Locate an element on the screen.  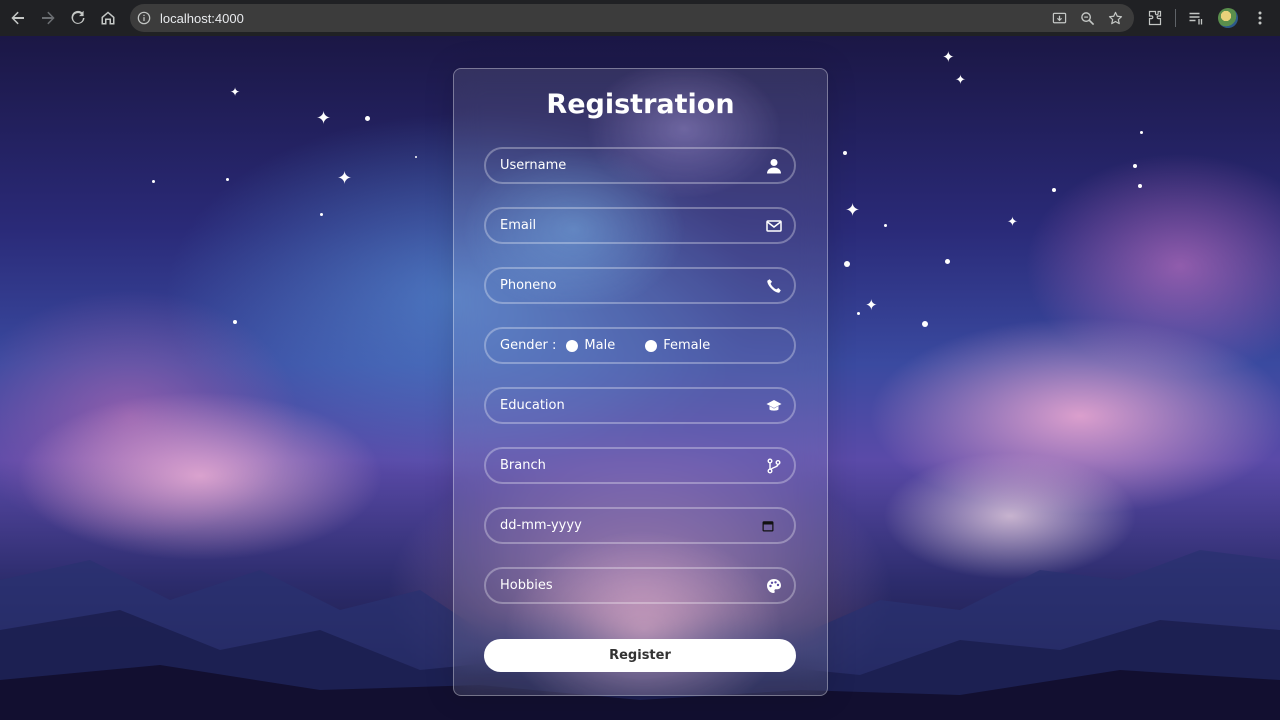
forward-button is located at coordinates (48, 18).